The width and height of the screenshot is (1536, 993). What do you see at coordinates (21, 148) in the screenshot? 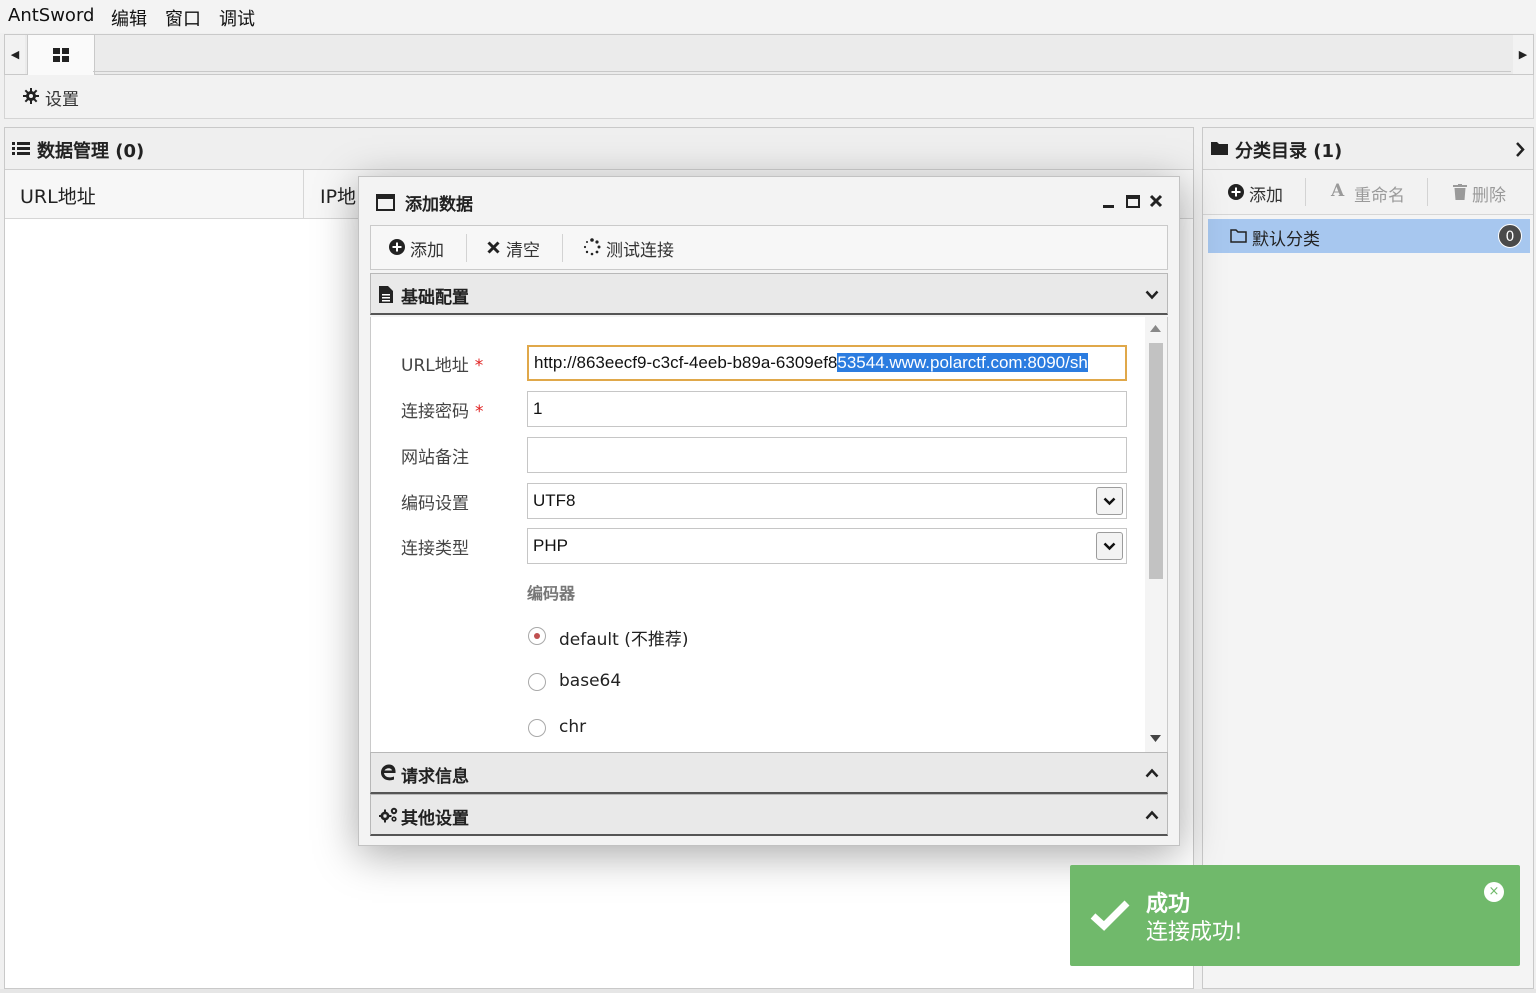
I see `list-icon` at bounding box center [21, 148].